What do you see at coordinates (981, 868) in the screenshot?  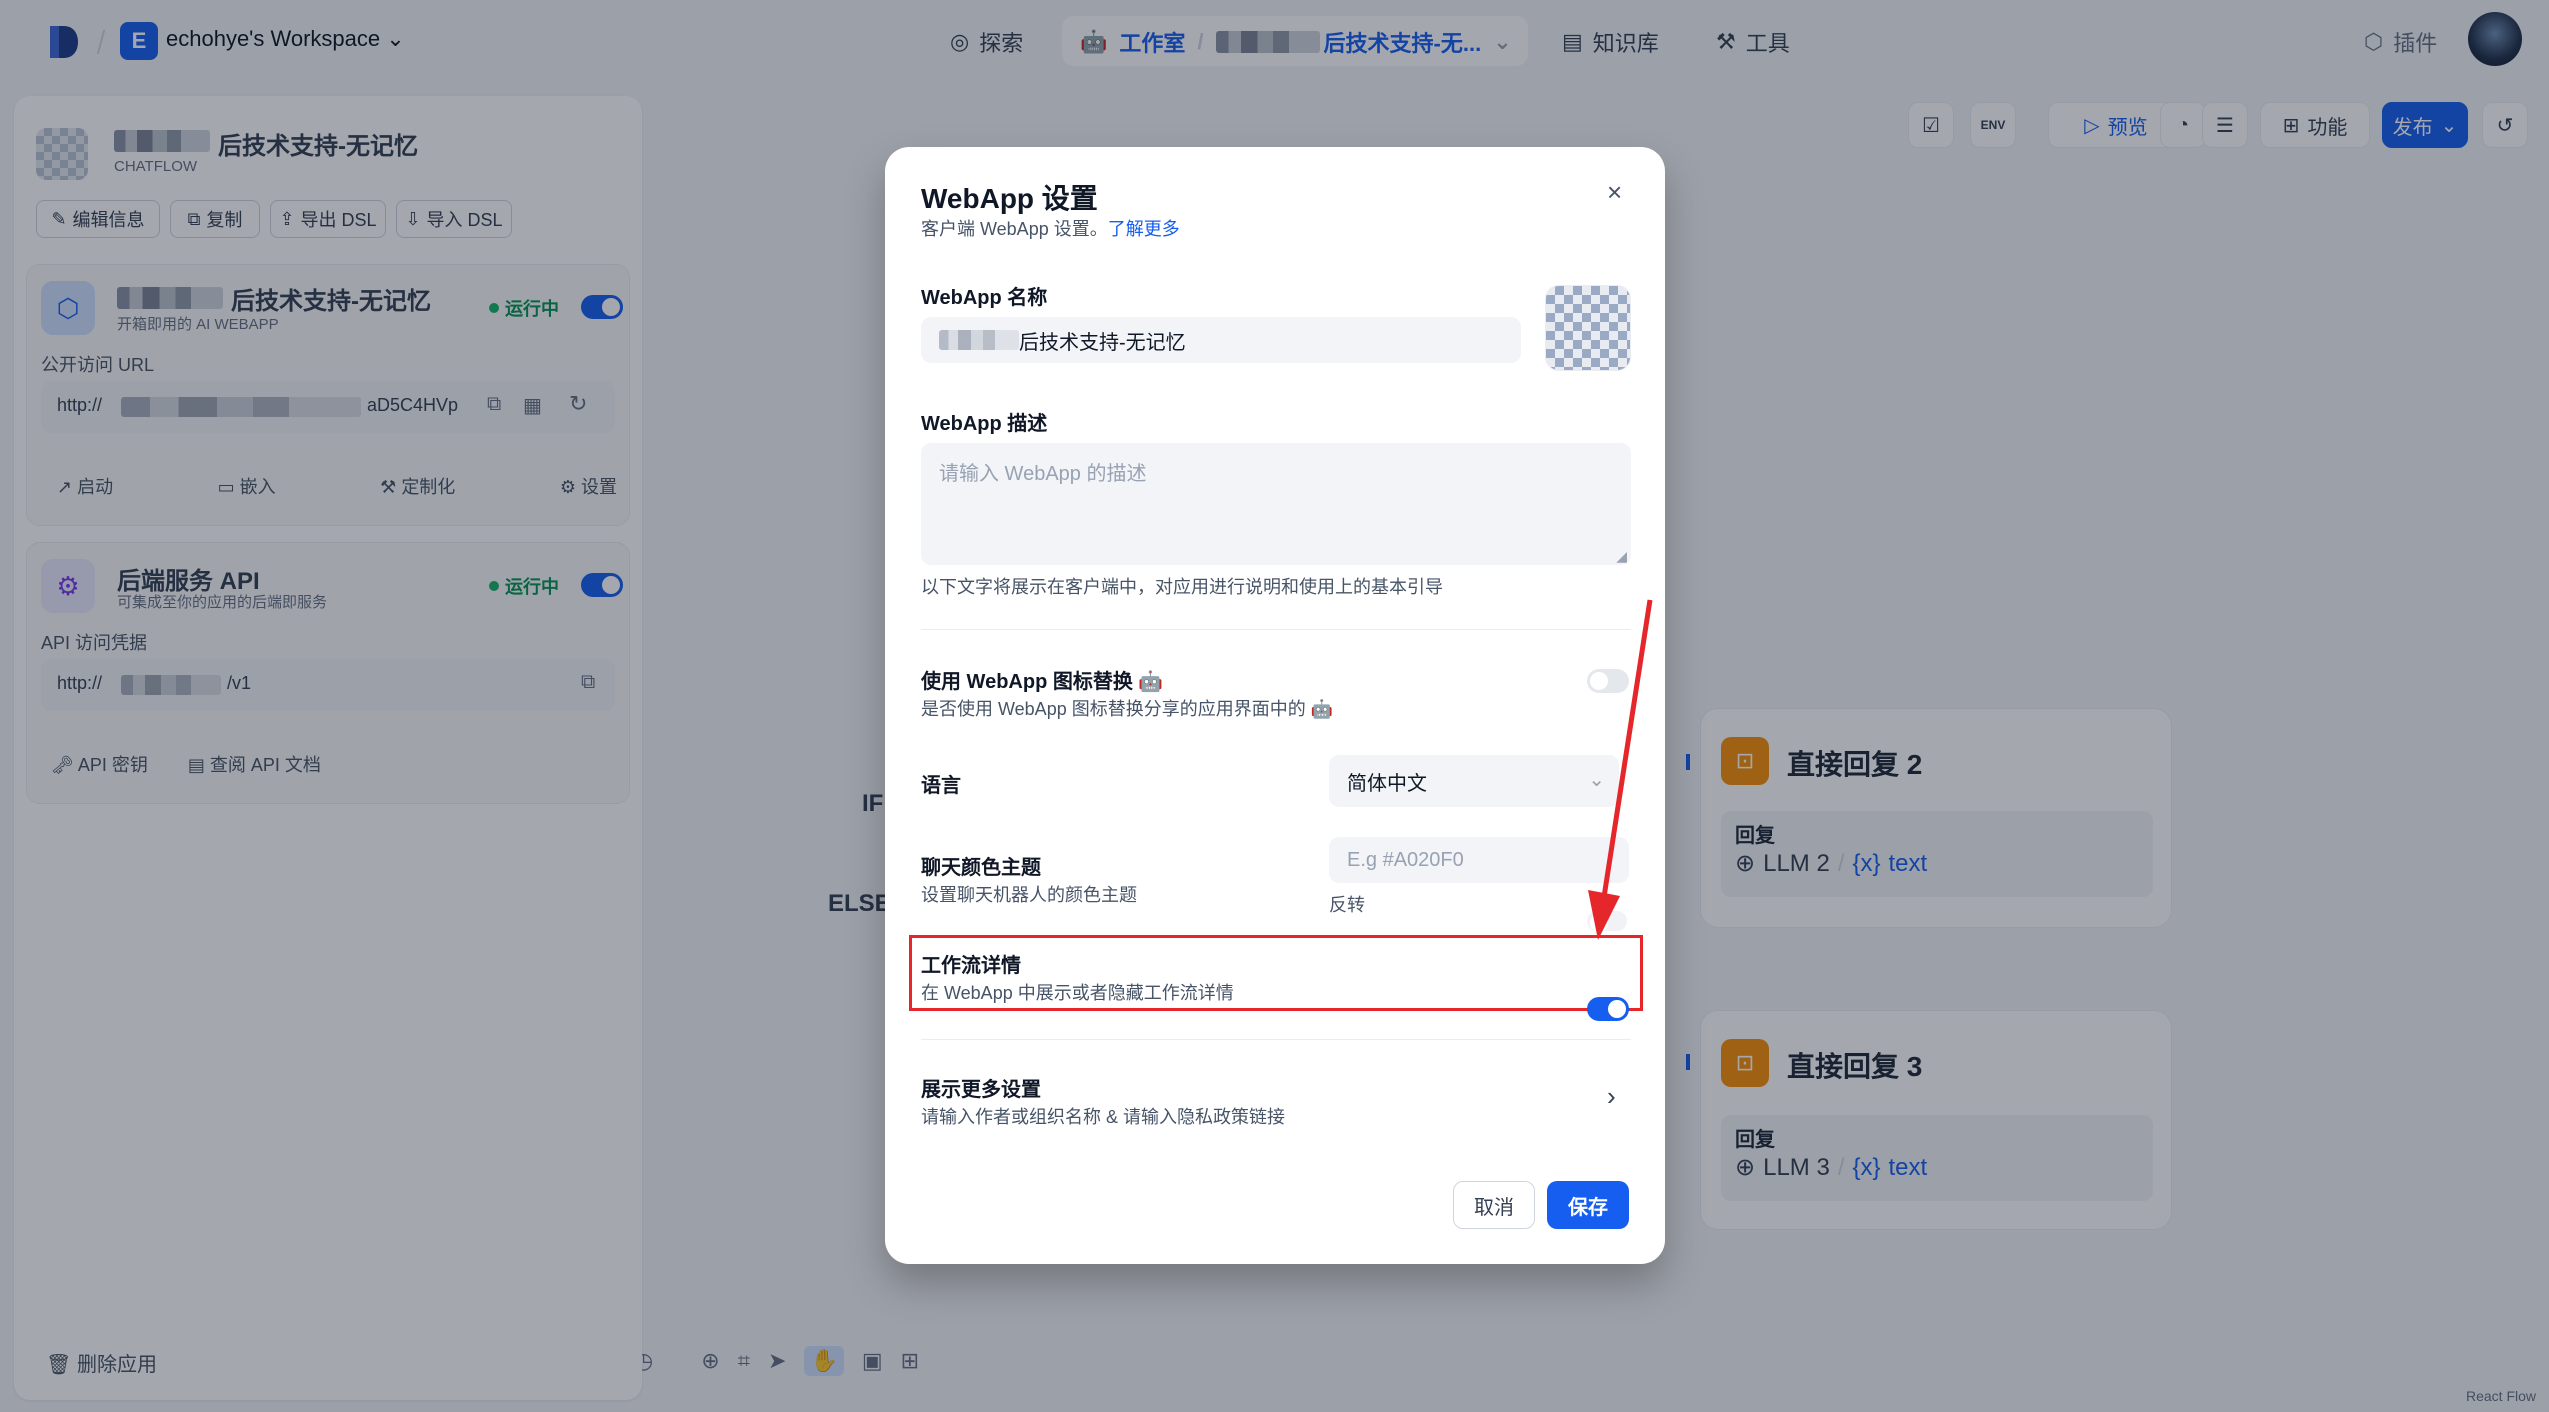 I see `theme-label: 聊天颜色主题` at bounding box center [981, 868].